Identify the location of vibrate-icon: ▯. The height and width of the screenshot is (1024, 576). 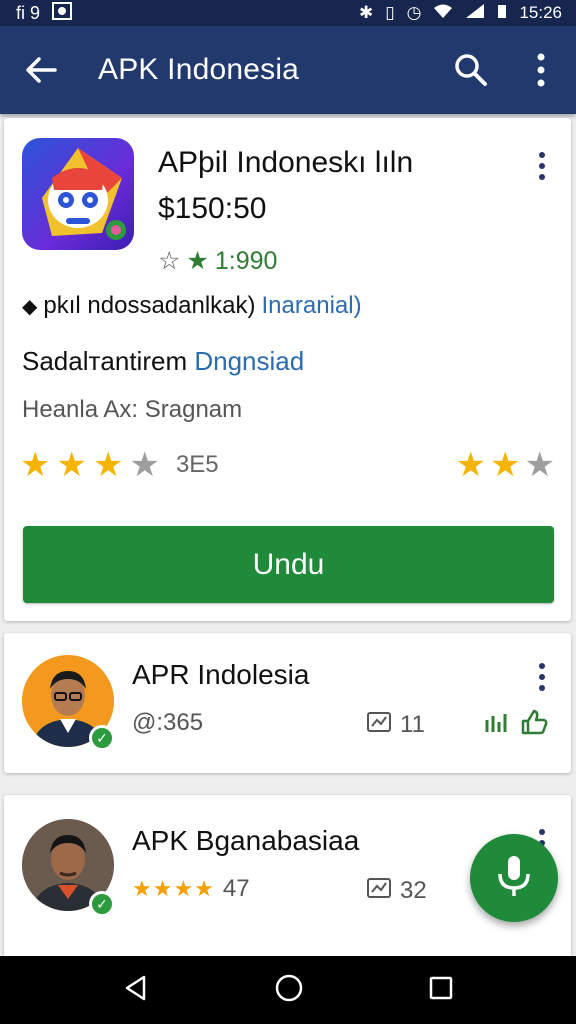
(390, 12).